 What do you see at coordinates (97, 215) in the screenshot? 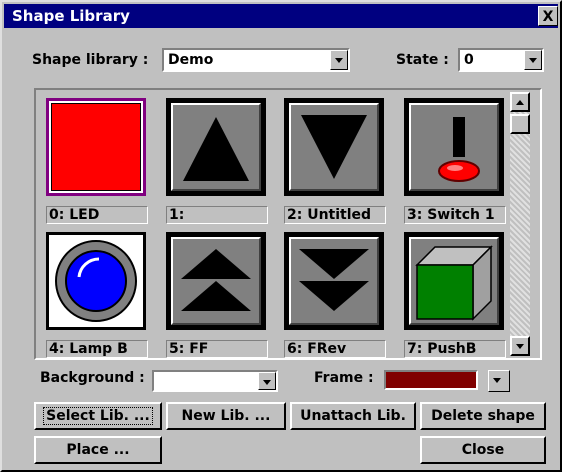
I see `shape-caption: 0: LED` at bounding box center [97, 215].